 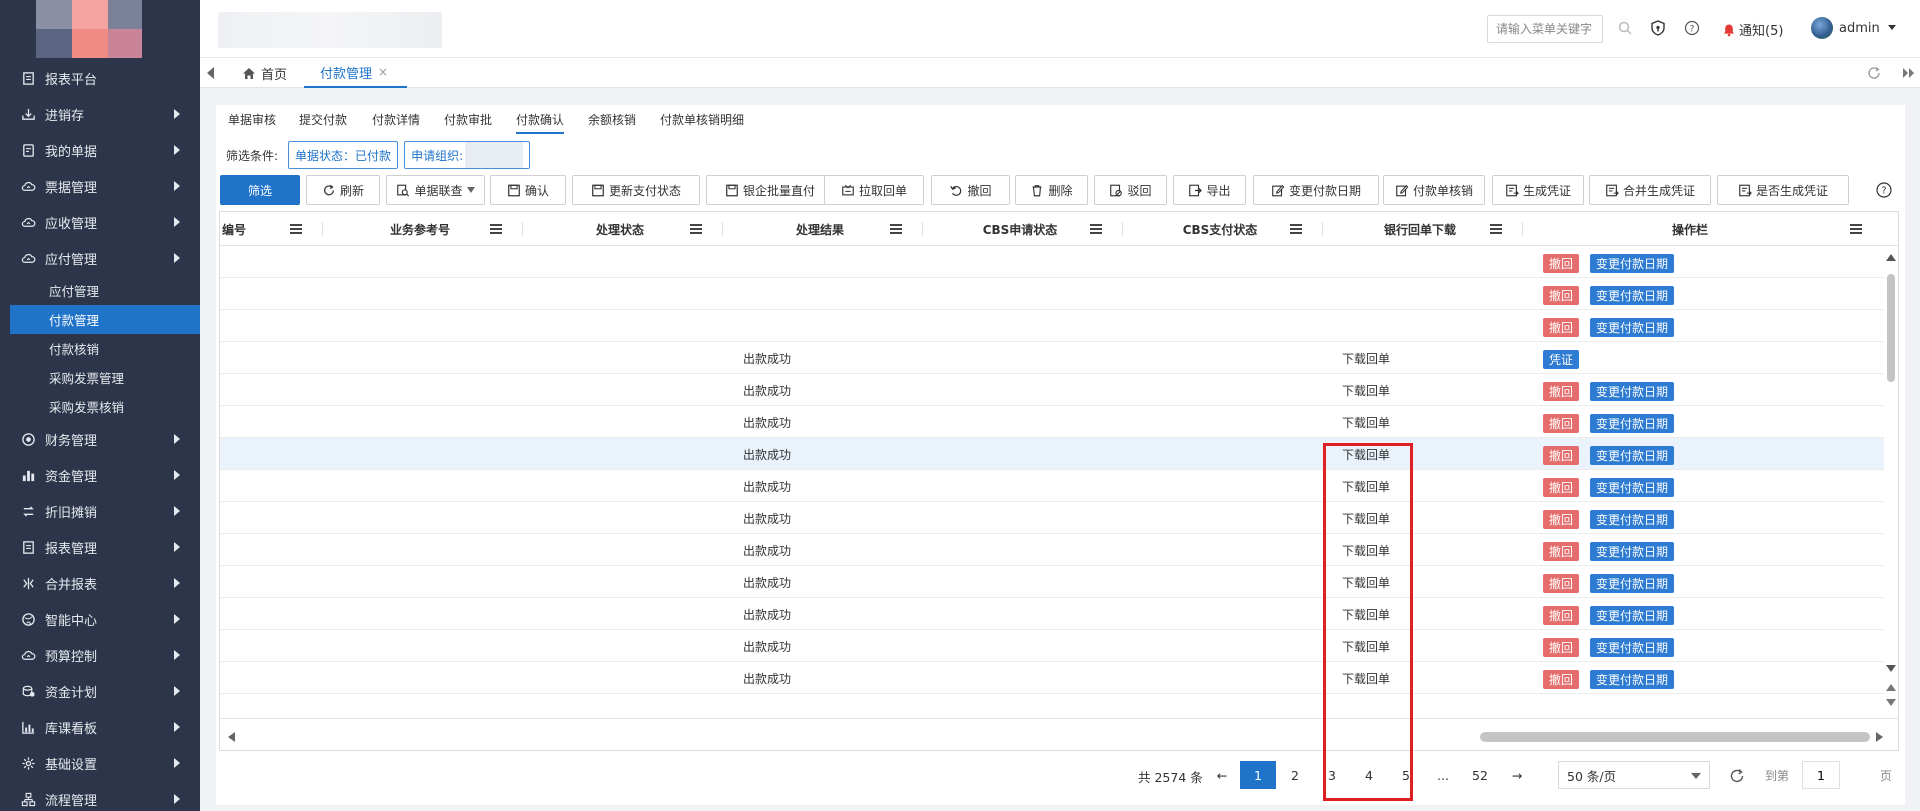 What do you see at coordinates (1130, 190) in the screenshot?
I see `toolbar-button-9: 驳回` at bounding box center [1130, 190].